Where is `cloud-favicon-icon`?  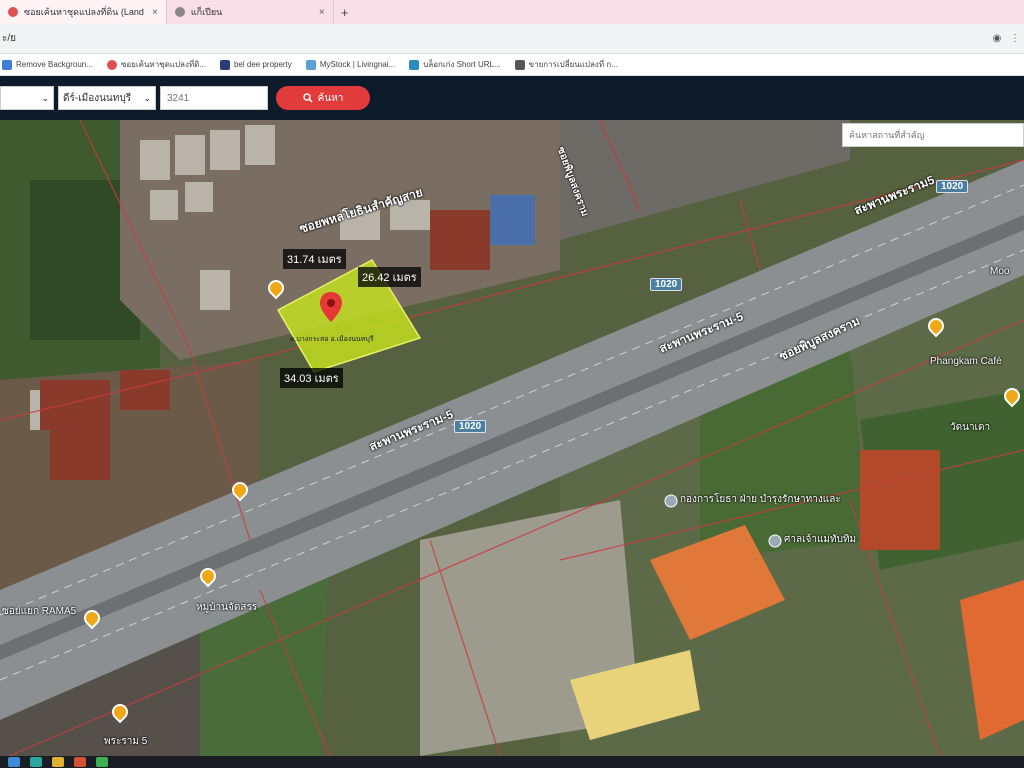
cloud-favicon-icon is located at coordinates (310, 64).